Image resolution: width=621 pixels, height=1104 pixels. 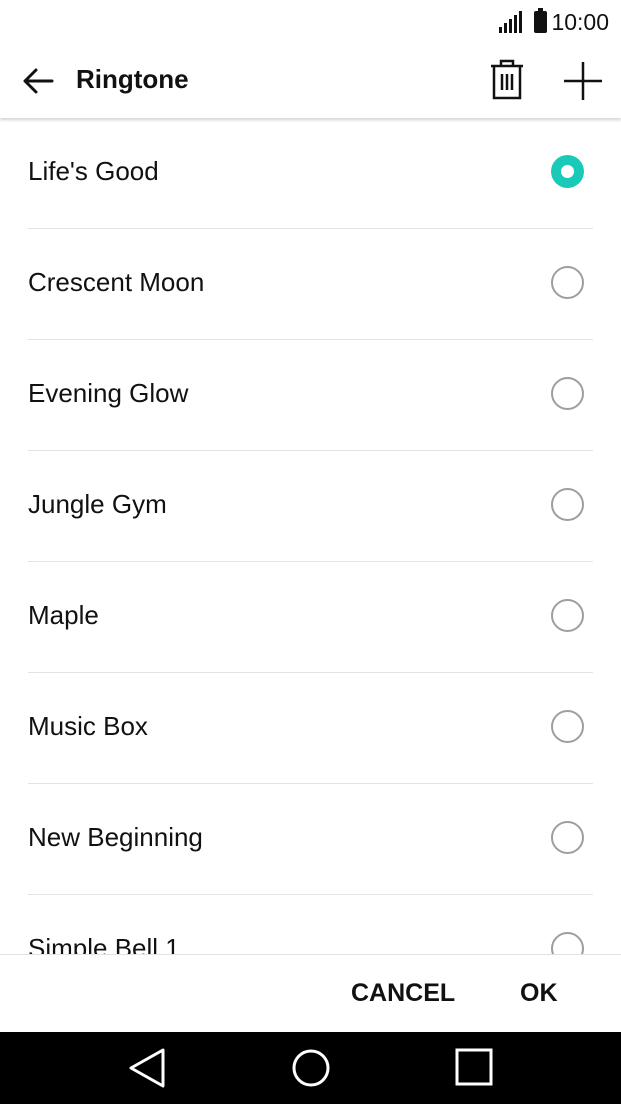 I want to click on ringtone-item: Crescent Moon, so click(x=310, y=284).